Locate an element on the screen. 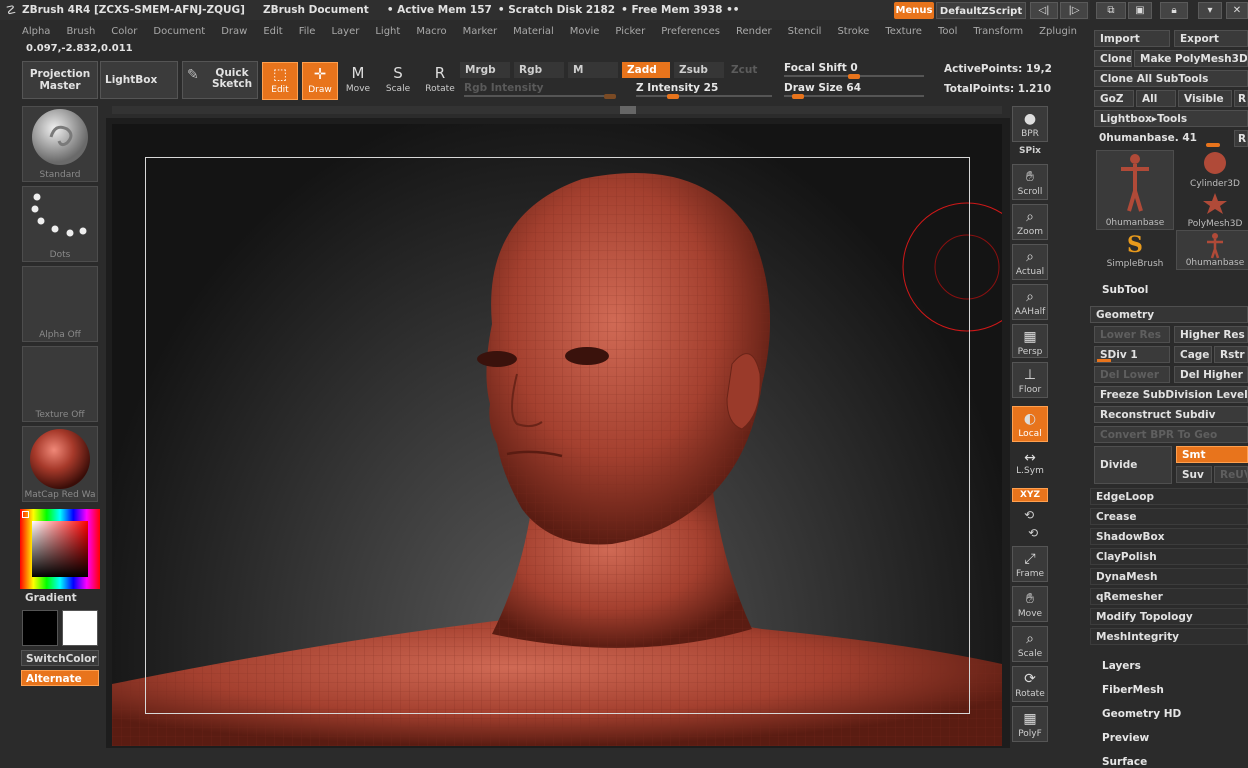 Image resolution: width=1248 pixels, height=768 pixels. scroll-right-icon: |▷ is located at coordinates (1074, 10).